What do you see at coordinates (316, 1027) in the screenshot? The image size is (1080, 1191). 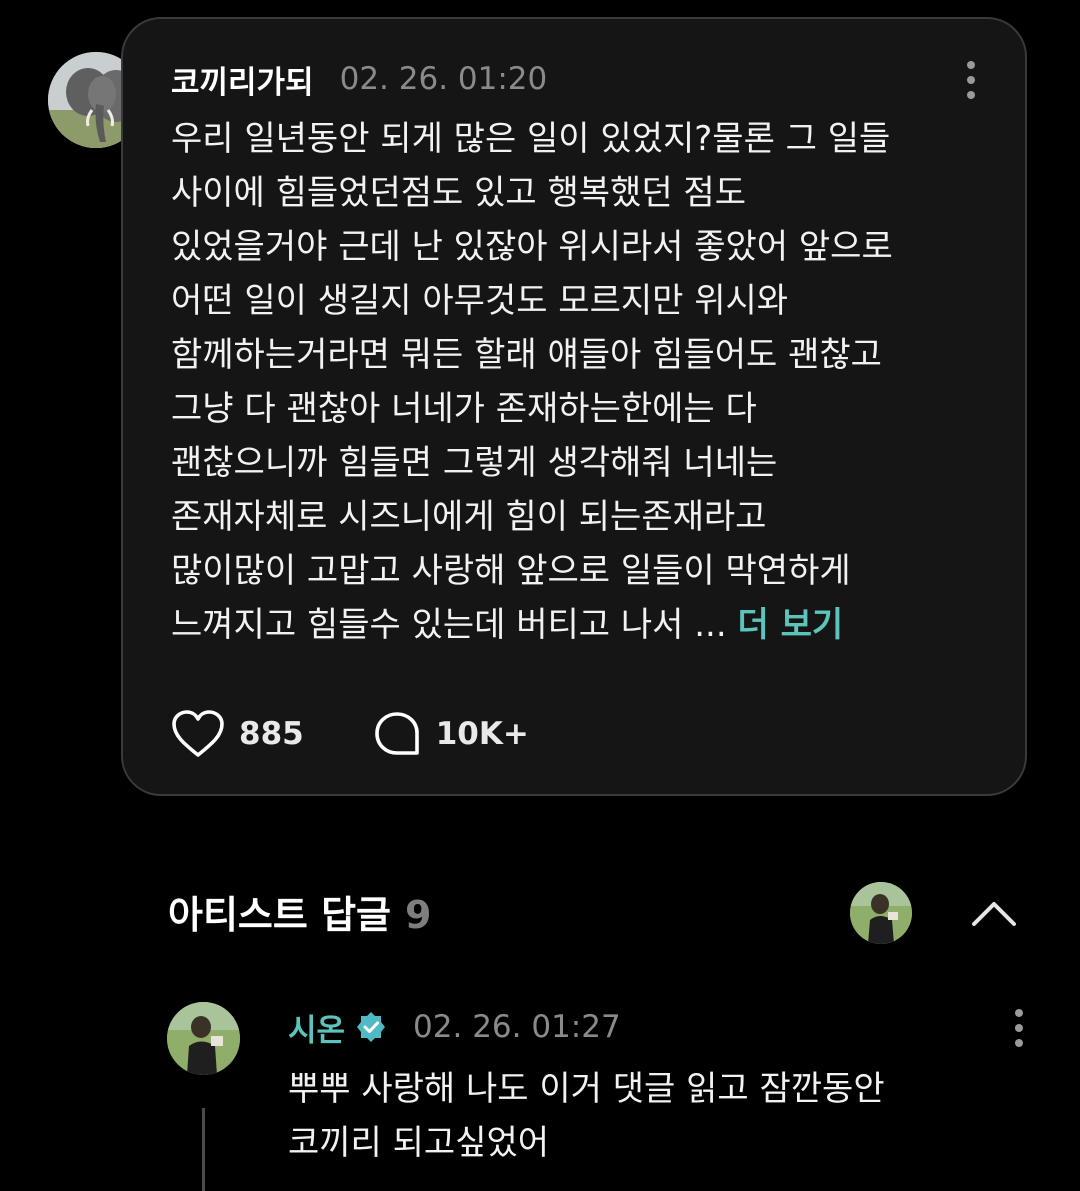 I see `reply-author-name: 시온` at bounding box center [316, 1027].